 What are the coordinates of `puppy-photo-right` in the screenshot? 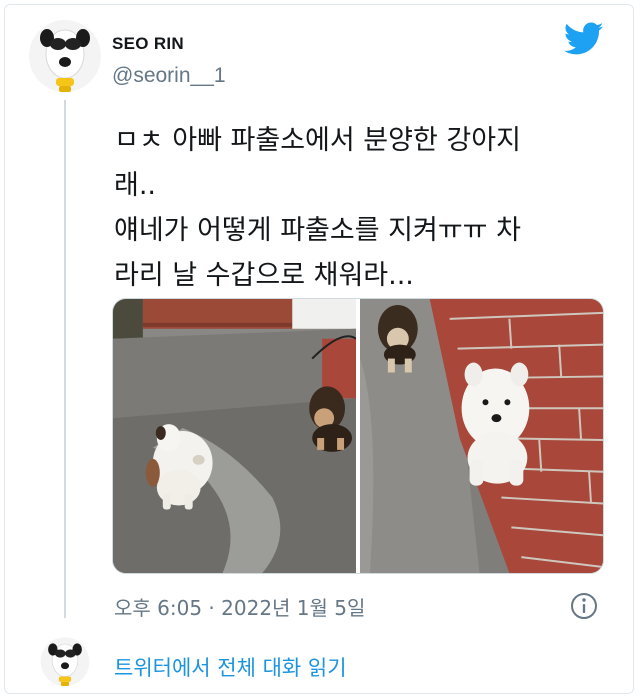 It's located at (481, 436).